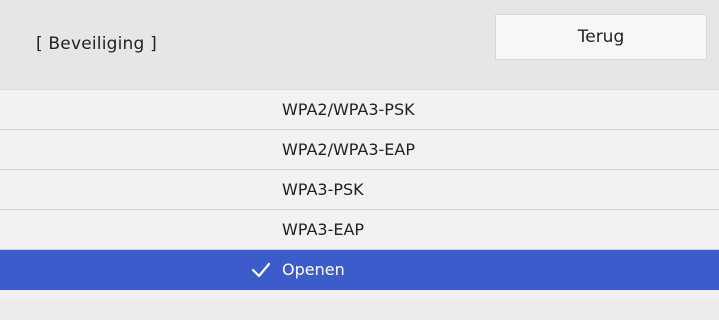 Image resolution: width=719 pixels, height=320 pixels. Describe the element at coordinates (348, 109) in the screenshot. I see `option-label: WPA2/WPA3-PSK` at that location.